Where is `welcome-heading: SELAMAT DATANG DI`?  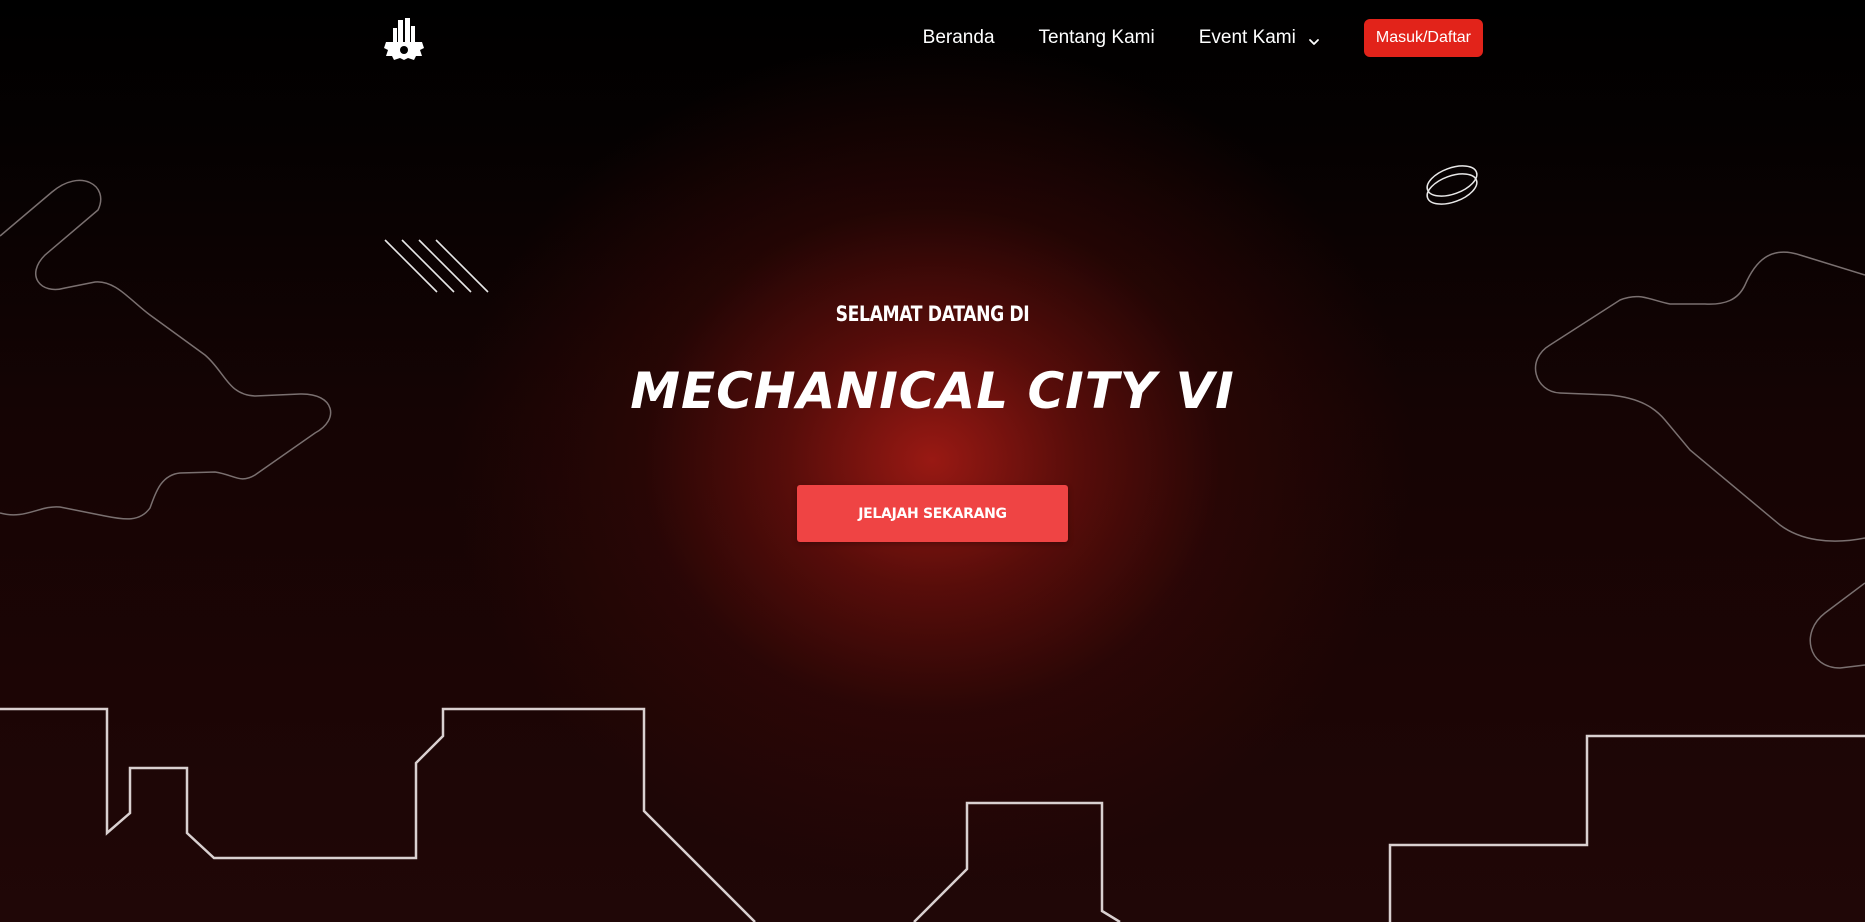
welcome-heading: SELAMAT DATANG DI is located at coordinates (932, 314).